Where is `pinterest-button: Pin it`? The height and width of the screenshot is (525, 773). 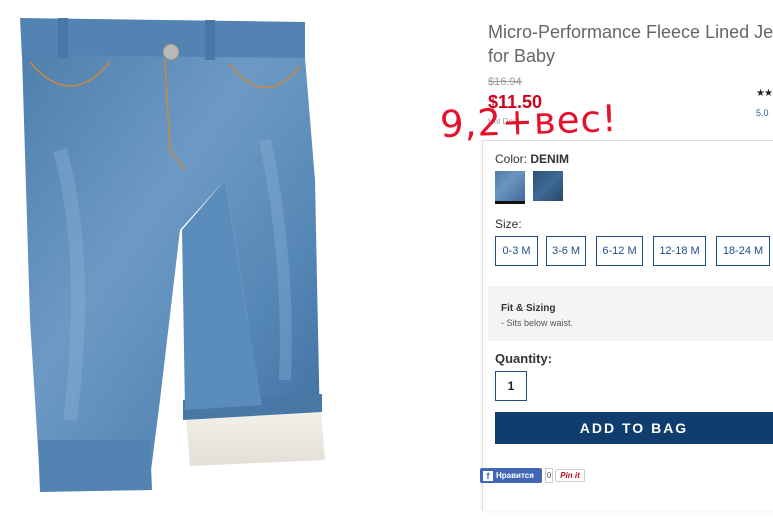
pinterest-button: Pin it is located at coordinates (570, 475).